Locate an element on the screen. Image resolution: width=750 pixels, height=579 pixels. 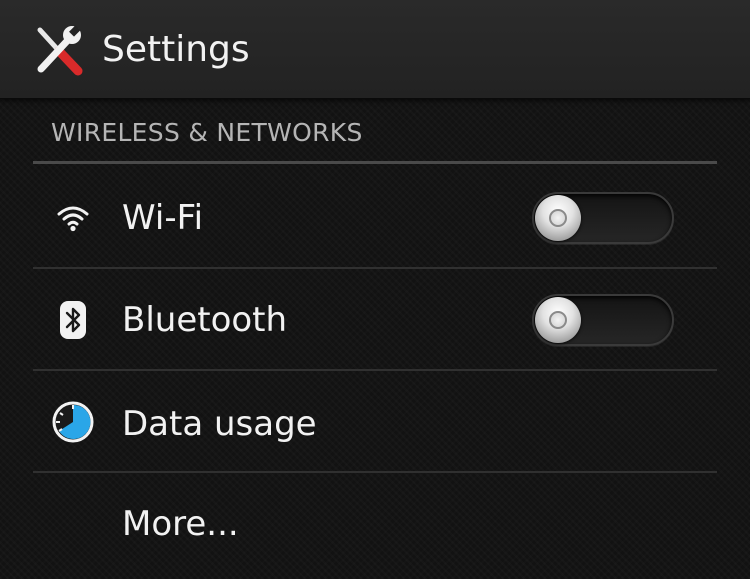
bluetooth-icon is located at coordinates (73, 320).